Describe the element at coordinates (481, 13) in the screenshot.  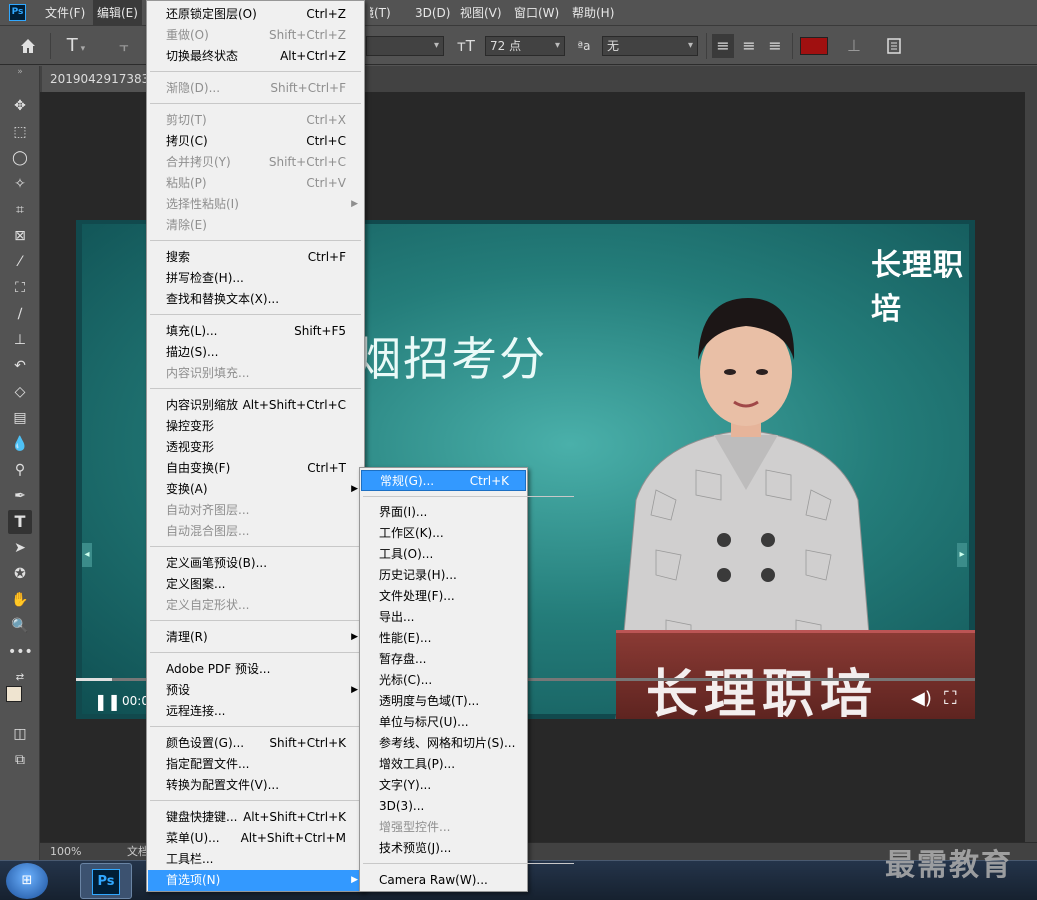
I see `menu-view: 视图(V)` at that location.